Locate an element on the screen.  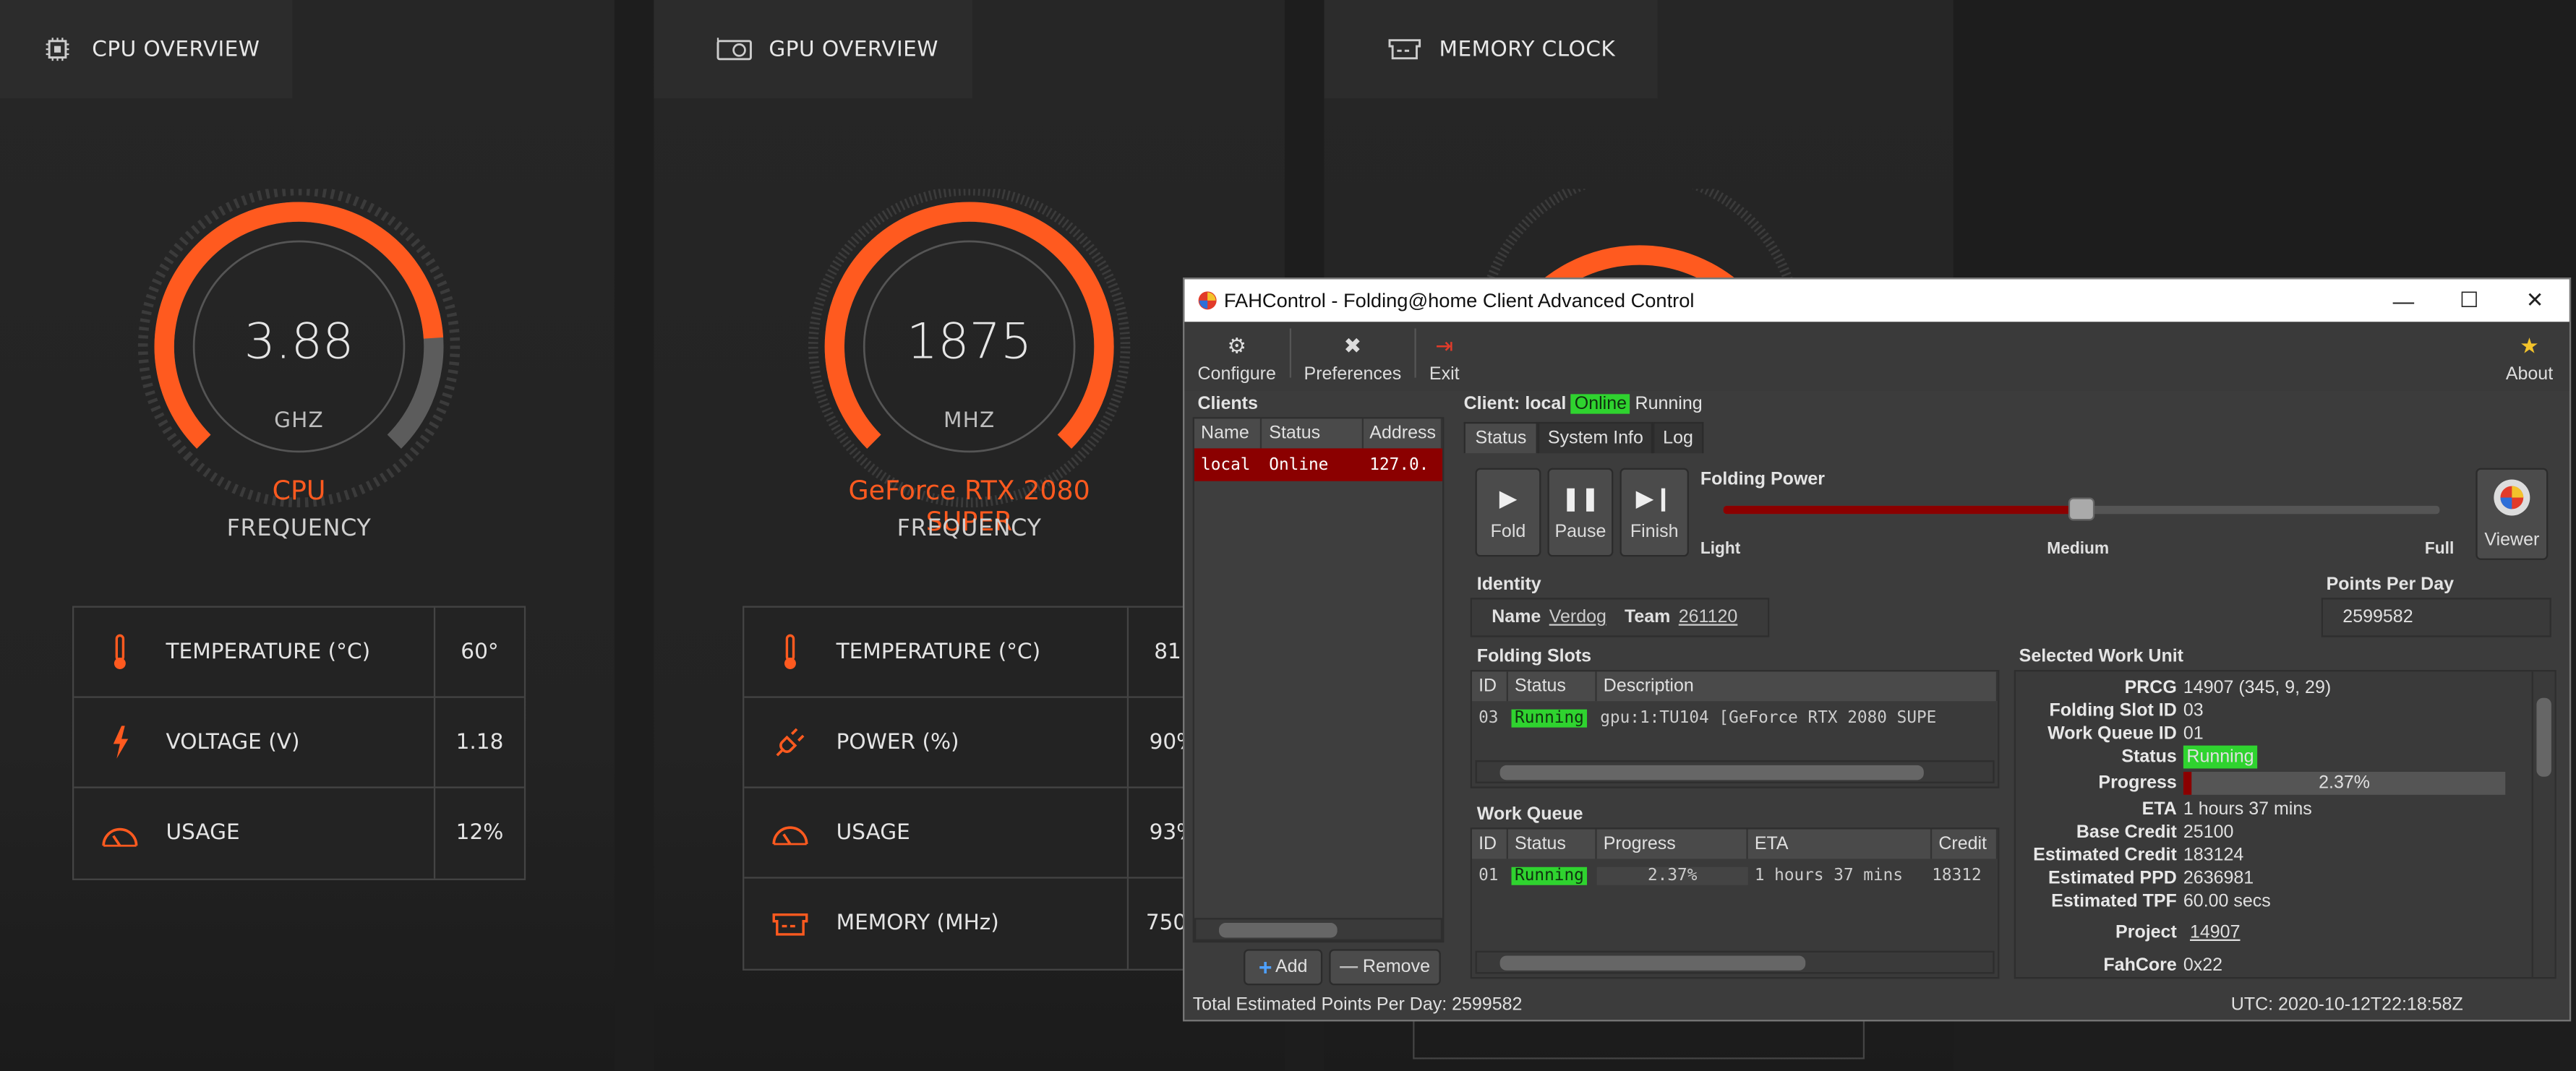
viewer-button: Viewer is located at coordinates (2512, 514).